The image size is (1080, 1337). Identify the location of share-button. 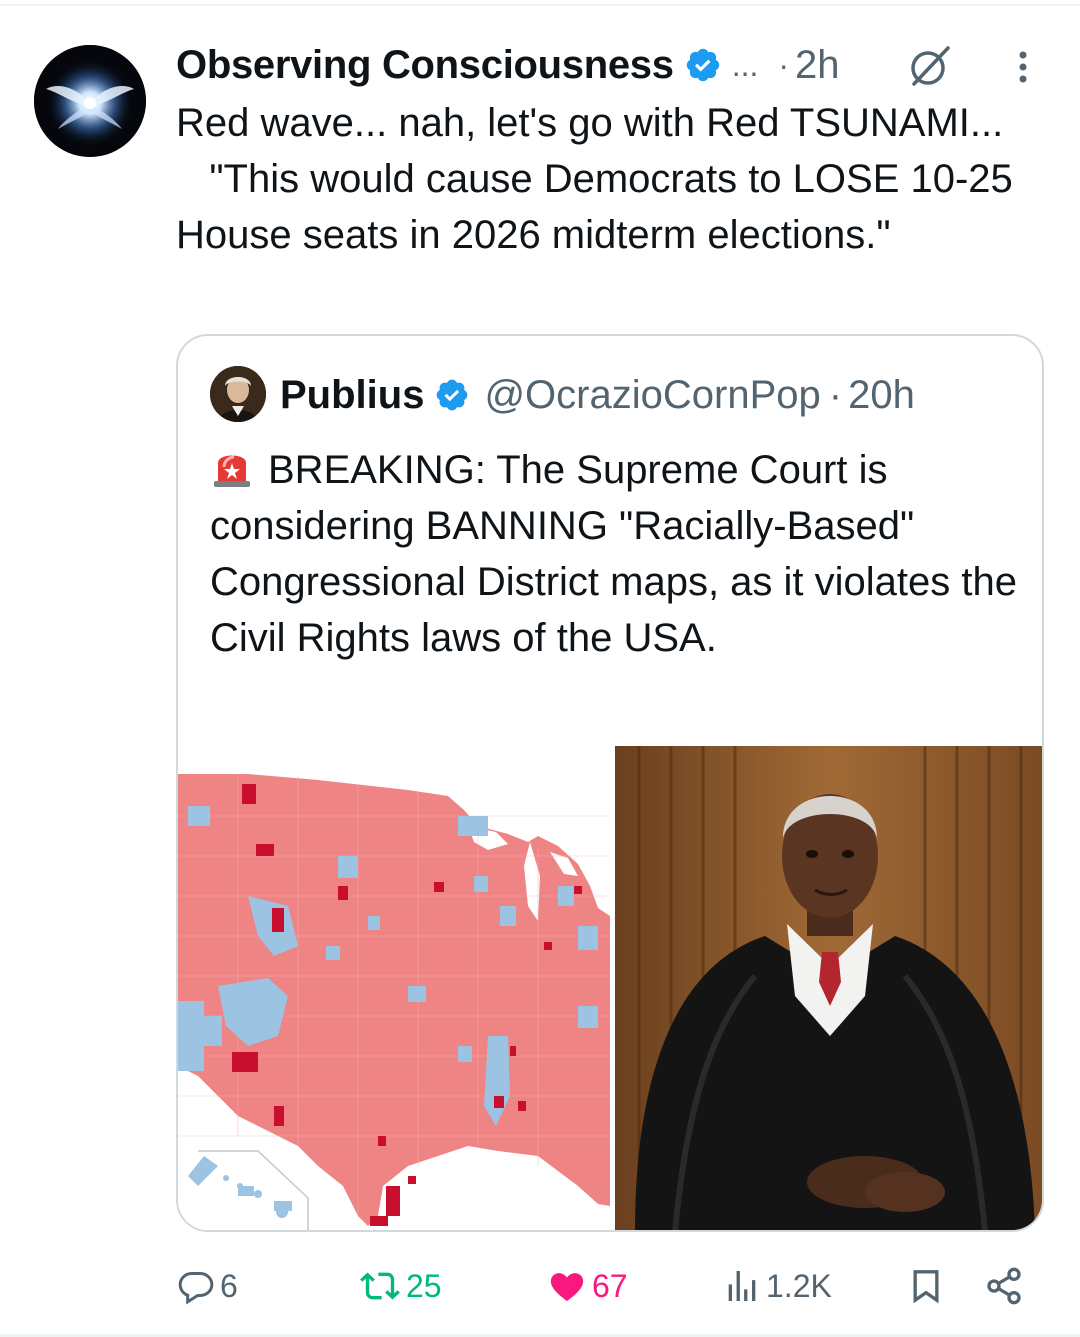
(1004, 1286).